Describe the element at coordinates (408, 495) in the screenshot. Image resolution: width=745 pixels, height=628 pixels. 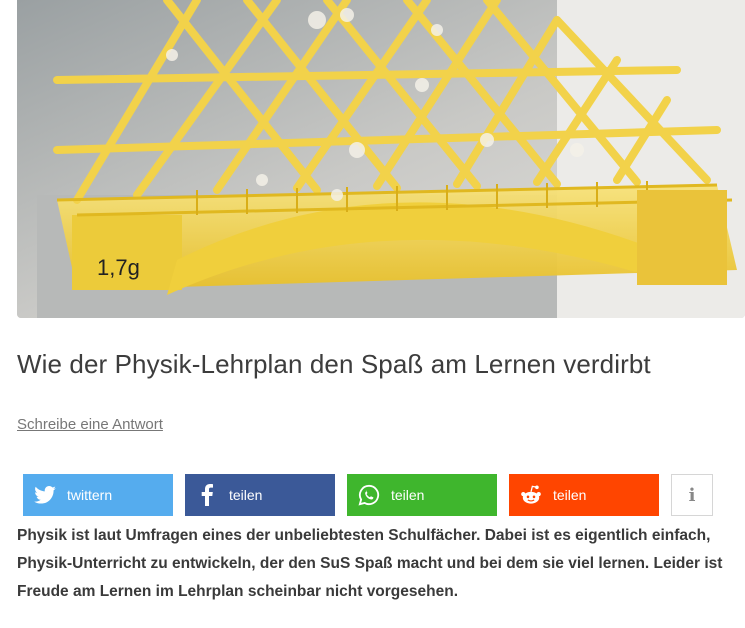
I see `whatsapp-share-label: teilen` at that location.